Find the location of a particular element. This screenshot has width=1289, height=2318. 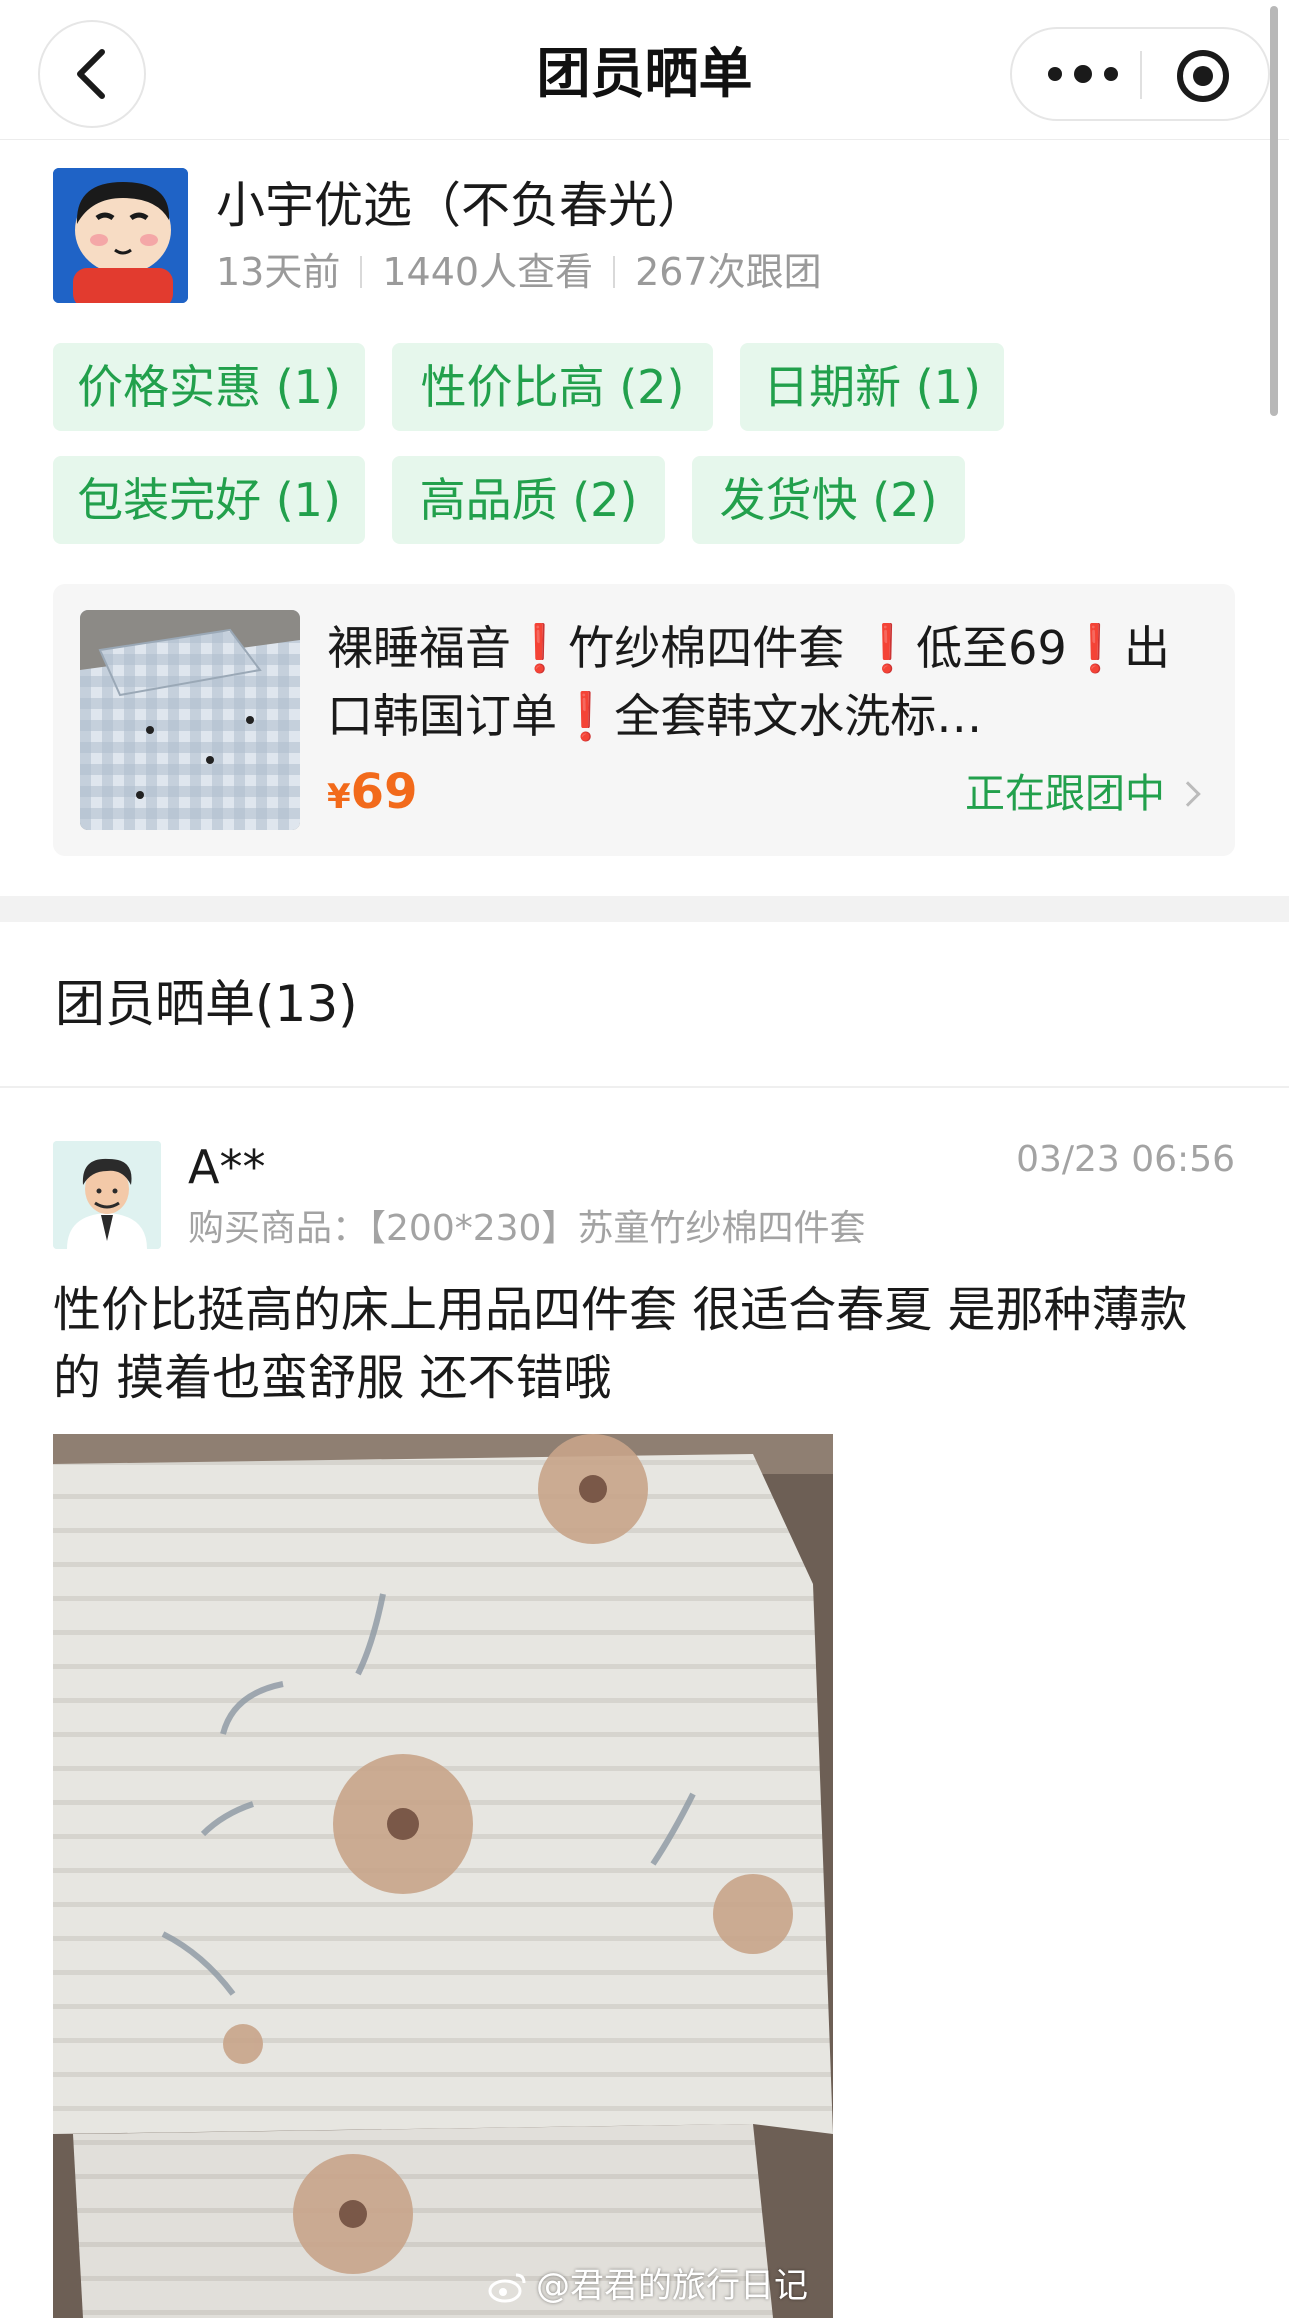

join-status-link: 正在跟团中 is located at coordinates (1083, 794).